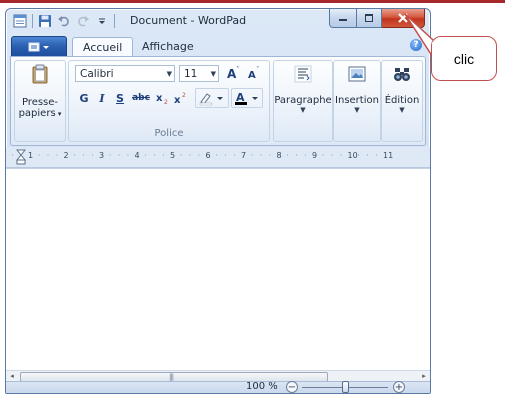  What do you see at coordinates (32, 21) in the screenshot?
I see `qat-separator` at bounding box center [32, 21].